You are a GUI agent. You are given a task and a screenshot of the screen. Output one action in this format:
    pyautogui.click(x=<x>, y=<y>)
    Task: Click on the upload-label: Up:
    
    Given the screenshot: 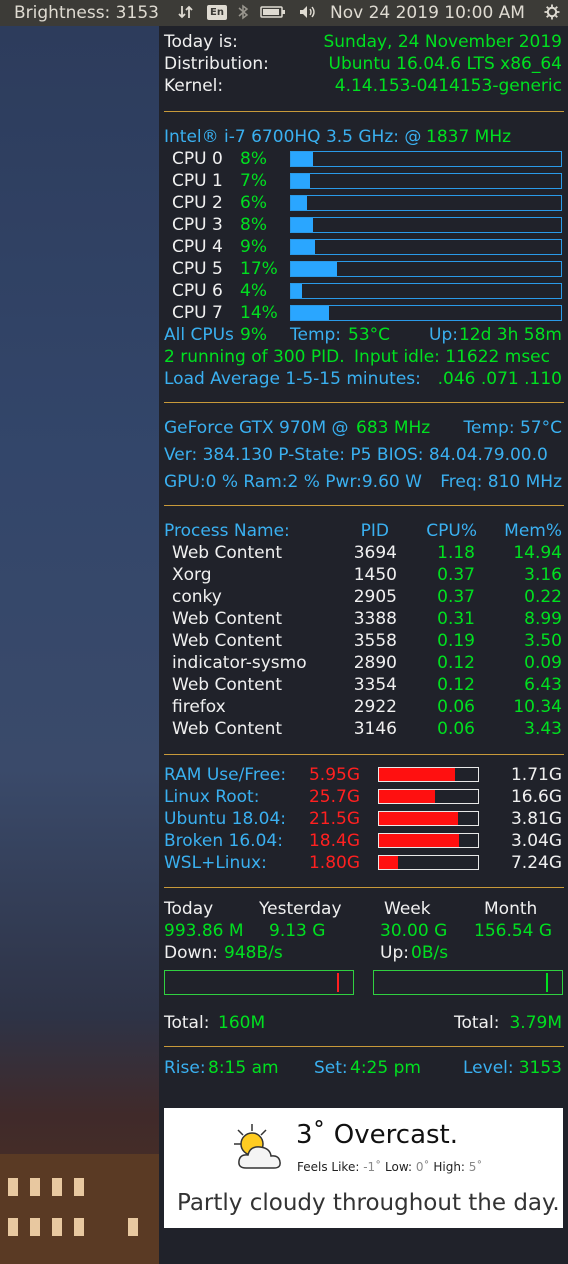 What is the action you would take?
    pyautogui.click(x=394, y=953)
    